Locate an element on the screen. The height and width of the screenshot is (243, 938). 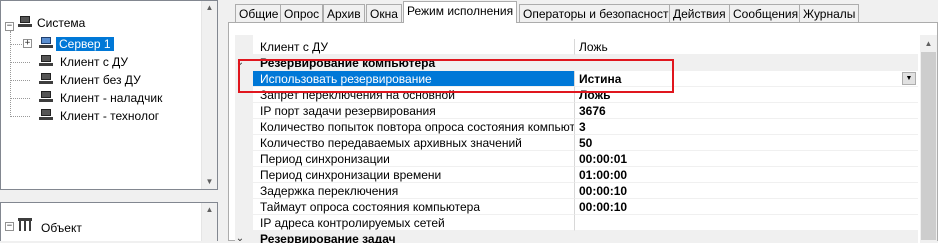
property-row: Период синхронизации 00:00:01 is located at coordinates (585, 159).